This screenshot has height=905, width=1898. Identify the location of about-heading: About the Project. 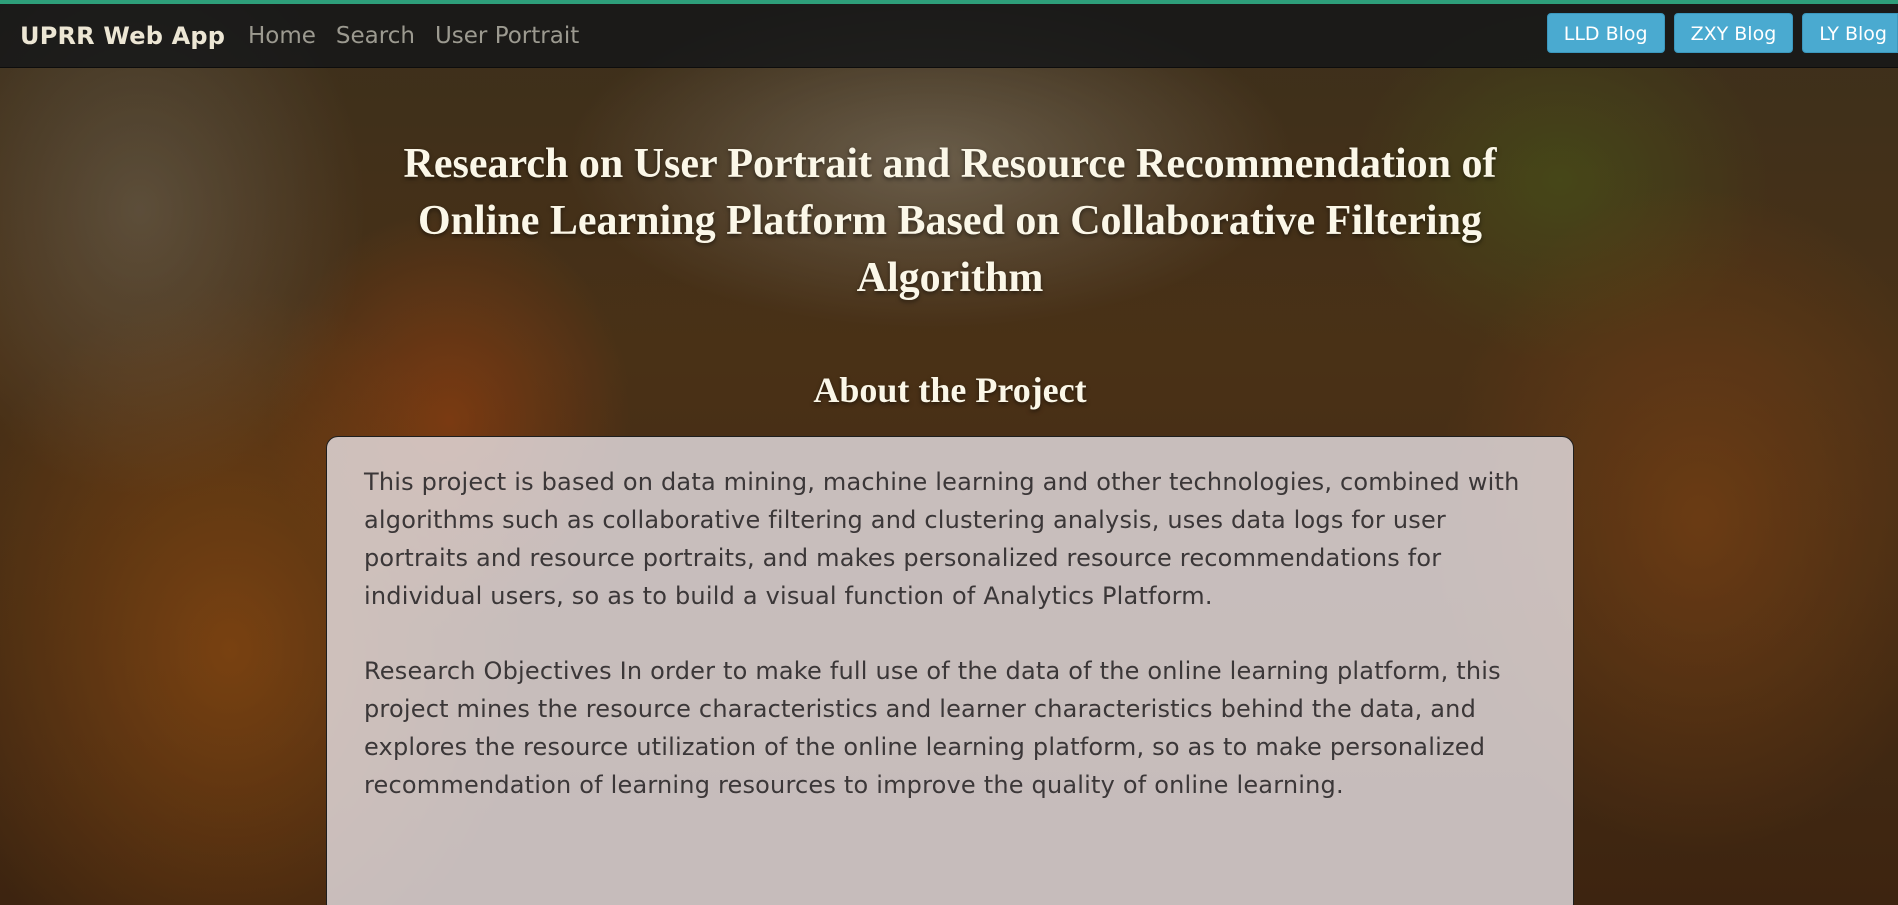
(950, 390).